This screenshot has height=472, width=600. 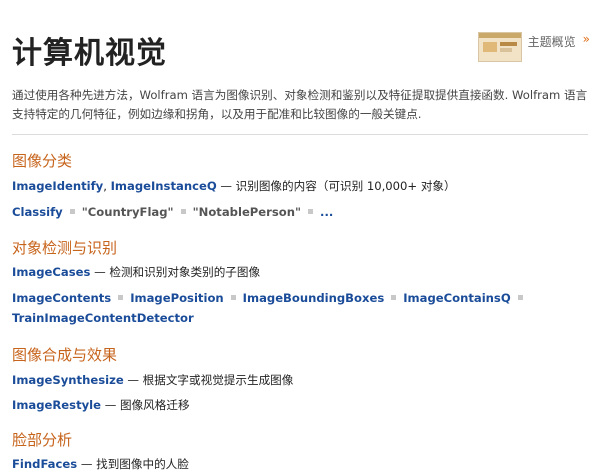 I want to click on page-title: 计算机视觉, so click(x=89, y=53).